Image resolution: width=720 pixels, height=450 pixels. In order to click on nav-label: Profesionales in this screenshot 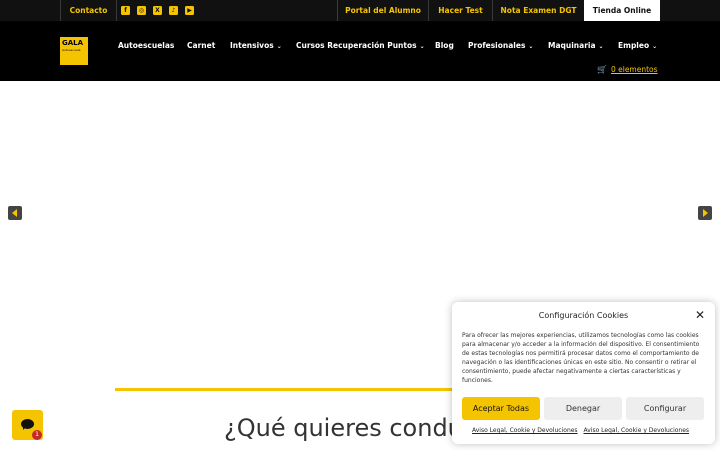, I will do `click(497, 45)`.